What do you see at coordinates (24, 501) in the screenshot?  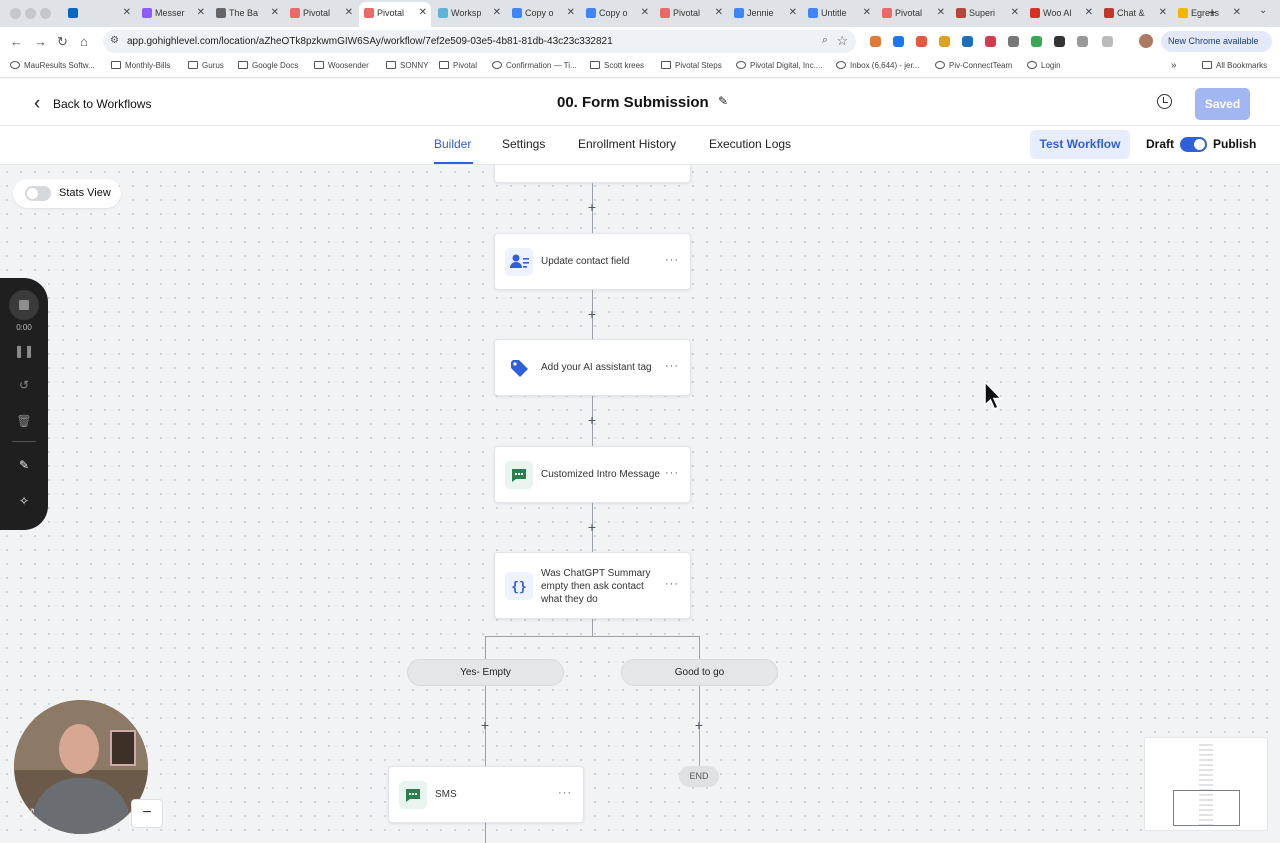 I see `magic-effects-icon: ✧` at bounding box center [24, 501].